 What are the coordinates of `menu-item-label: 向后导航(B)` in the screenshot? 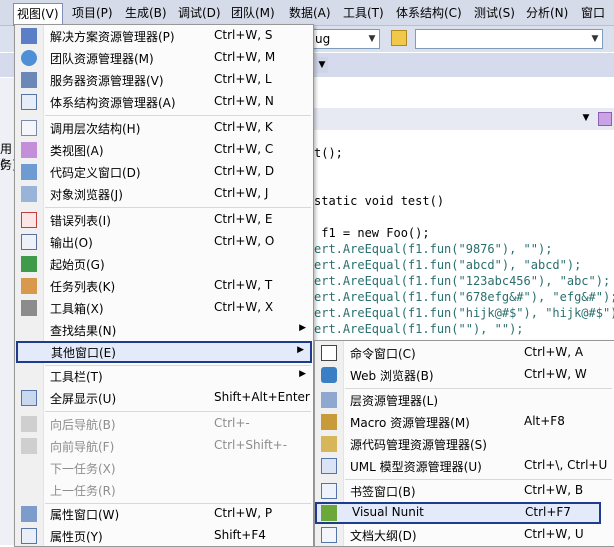 It's located at (83, 425).